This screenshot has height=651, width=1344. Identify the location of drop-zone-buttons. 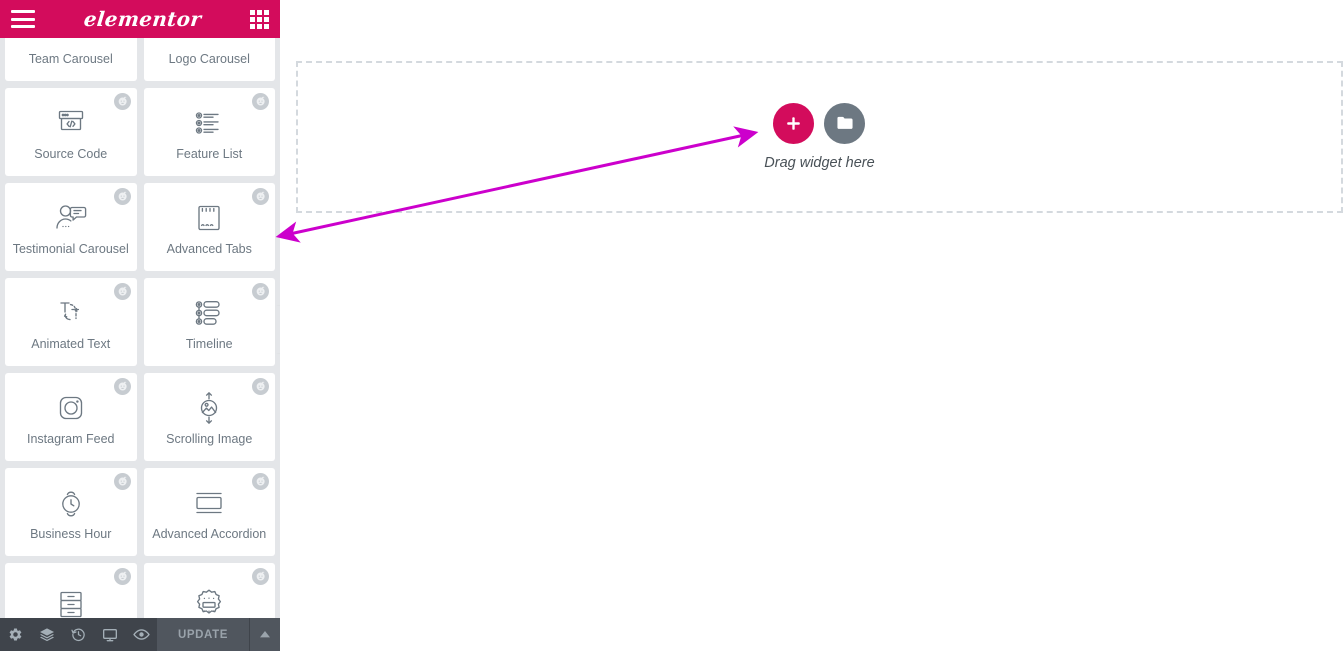
(819, 123).